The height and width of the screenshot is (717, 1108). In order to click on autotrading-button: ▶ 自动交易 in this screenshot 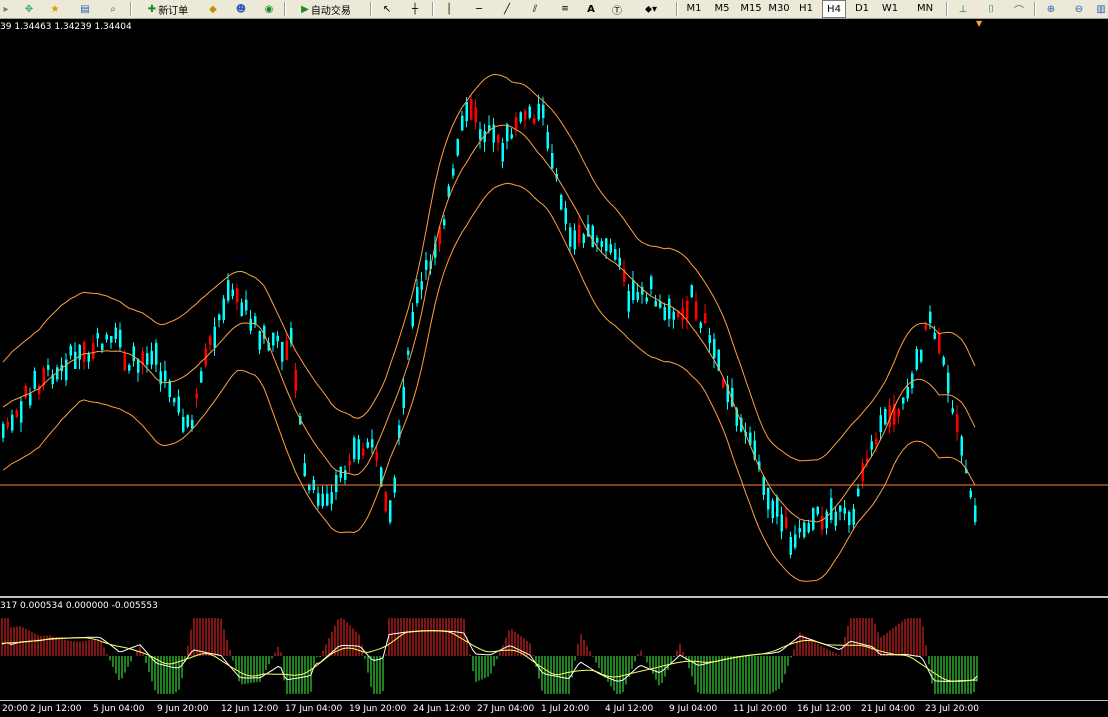, I will do `click(326, 9)`.